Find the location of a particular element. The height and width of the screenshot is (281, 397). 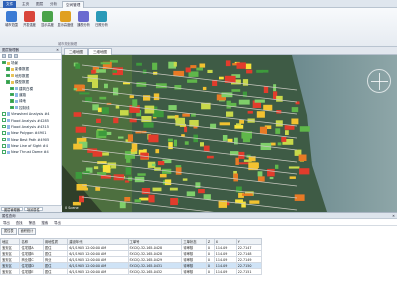

tab-3d-map: 三维地图 is located at coordinates (100, 51).